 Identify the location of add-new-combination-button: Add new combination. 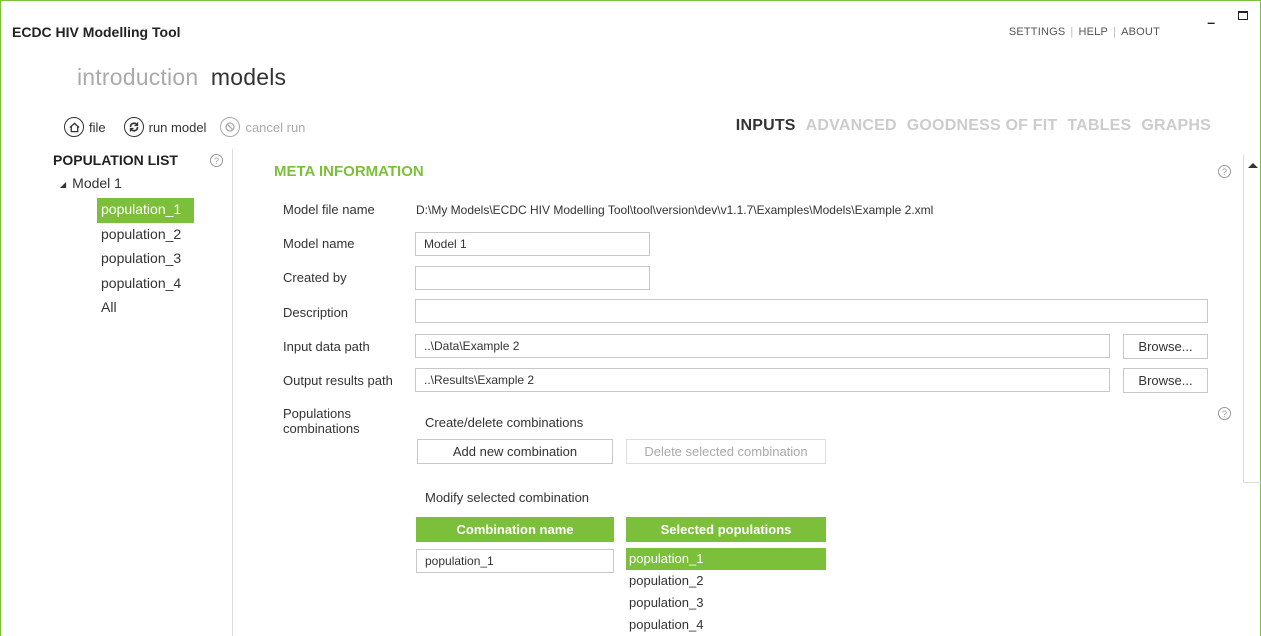
(515, 451).